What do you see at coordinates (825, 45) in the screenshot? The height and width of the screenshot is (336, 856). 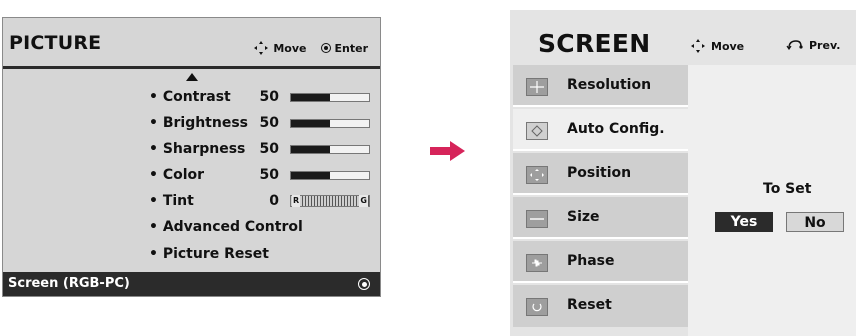 I see `prev-hint-label: Prev.` at bounding box center [825, 45].